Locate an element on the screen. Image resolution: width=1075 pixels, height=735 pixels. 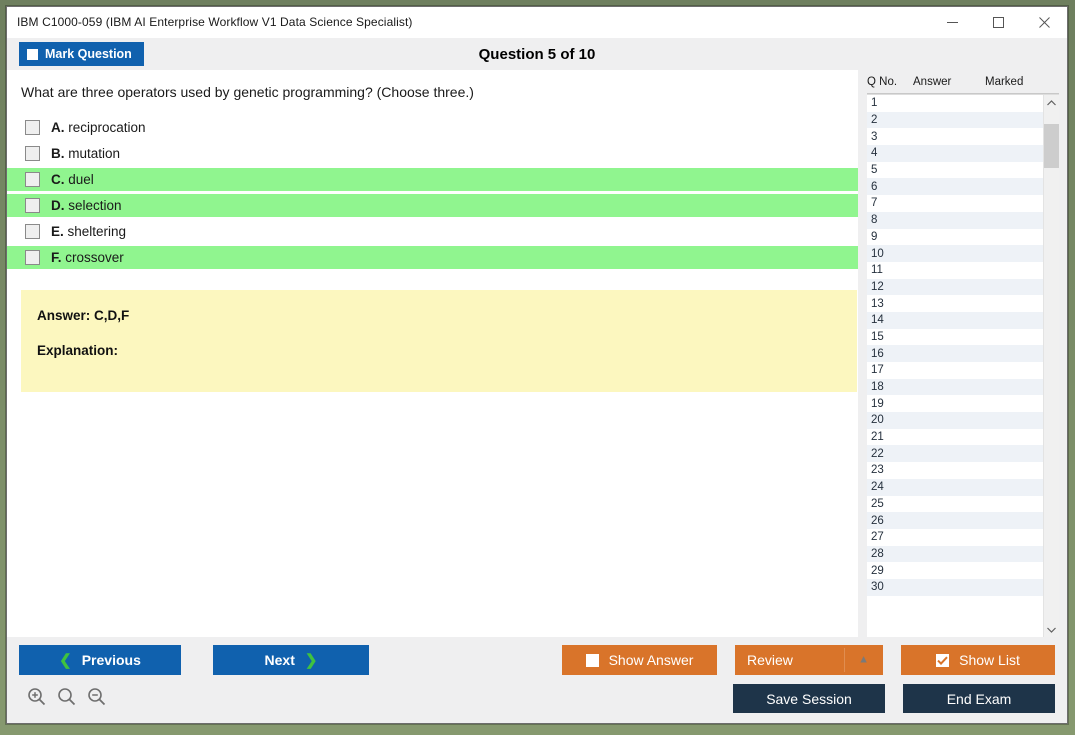
chevron-up-icon: ▲ is located at coordinates (863, 659).